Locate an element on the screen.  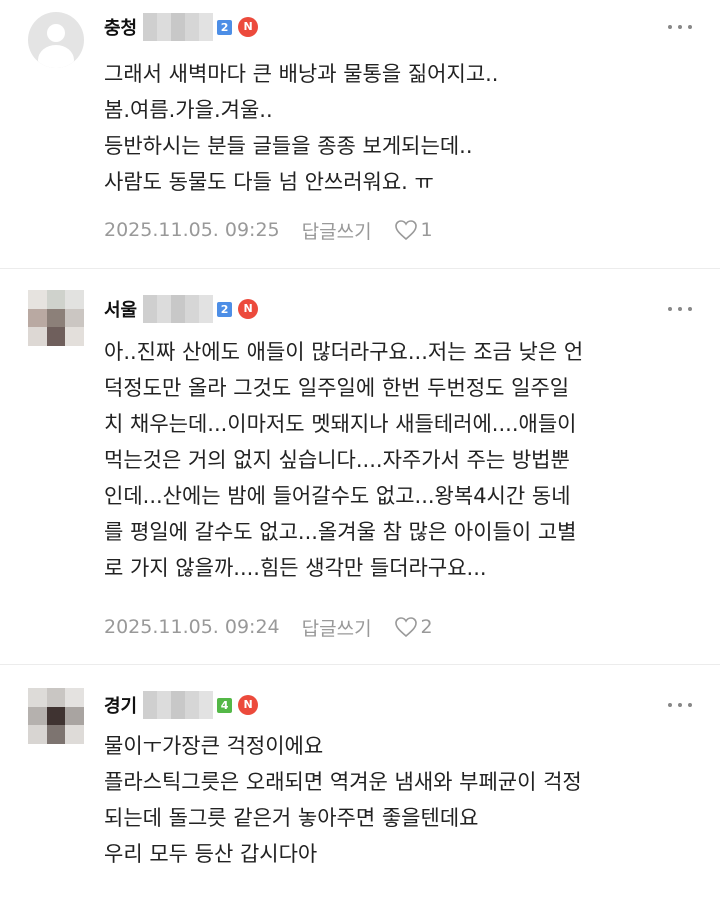
comment-meta: 2025.11.05. 09:24 답글쓰기 2 is located at coordinates (268, 627).